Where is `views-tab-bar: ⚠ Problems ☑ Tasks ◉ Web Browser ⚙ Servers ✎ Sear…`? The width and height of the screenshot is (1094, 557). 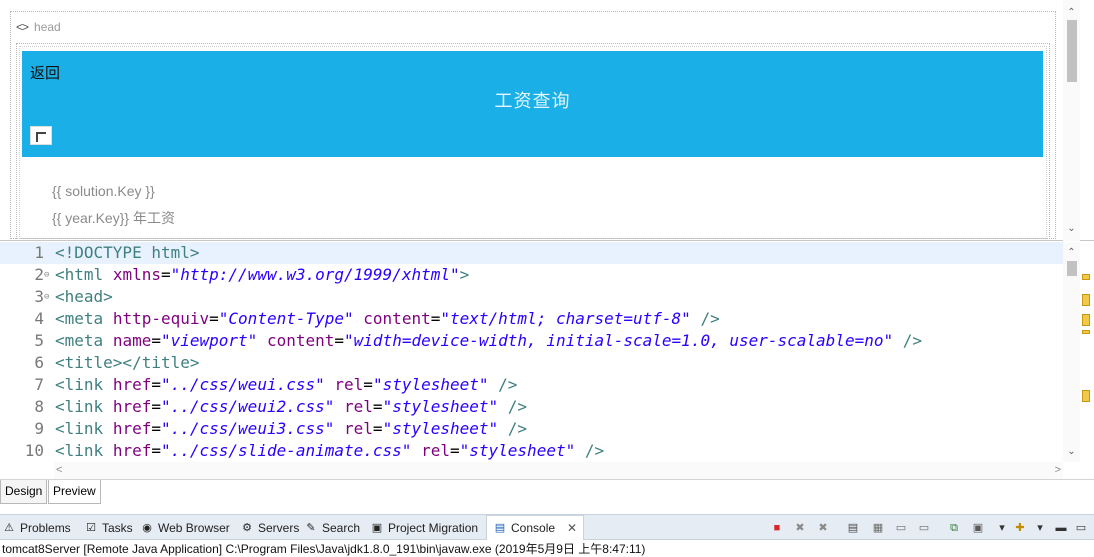
views-tab-bar: ⚠ Problems ☑ Tasks ◉ Web Browser ⚙ Servers ✎ Sear… is located at coordinates (547, 527).